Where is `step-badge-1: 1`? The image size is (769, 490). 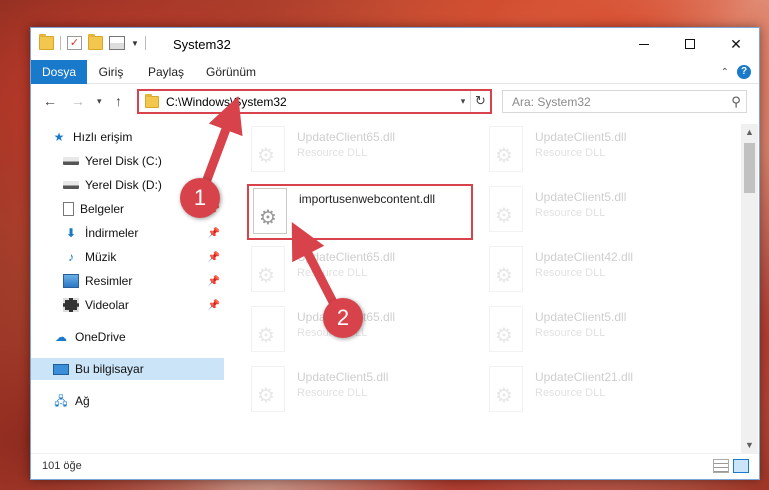
step-badge-1: 1 is located at coordinates (200, 198).